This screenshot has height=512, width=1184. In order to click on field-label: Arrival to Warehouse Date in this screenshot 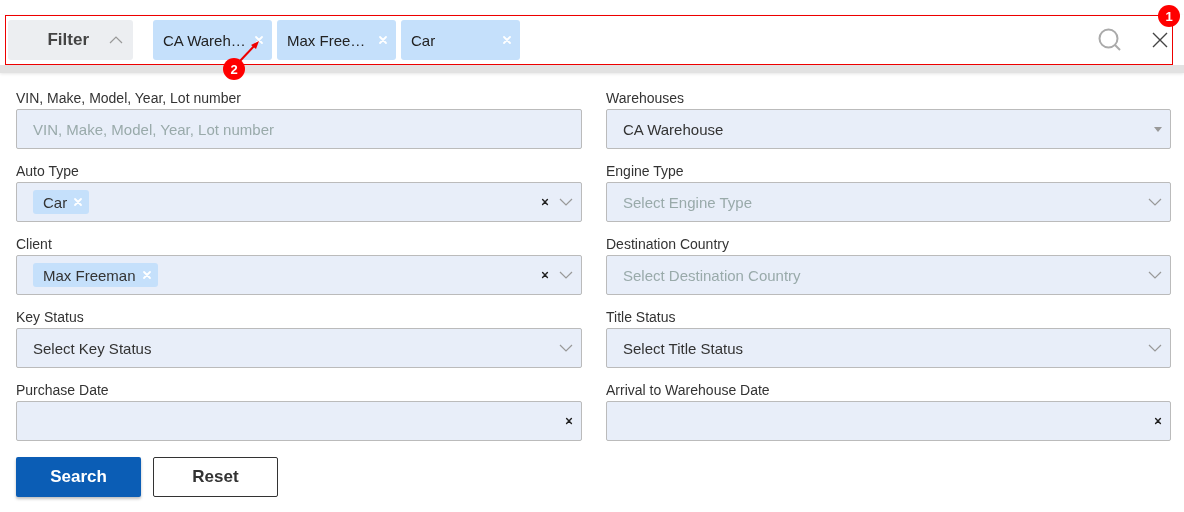, I will do `click(688, 390)`.